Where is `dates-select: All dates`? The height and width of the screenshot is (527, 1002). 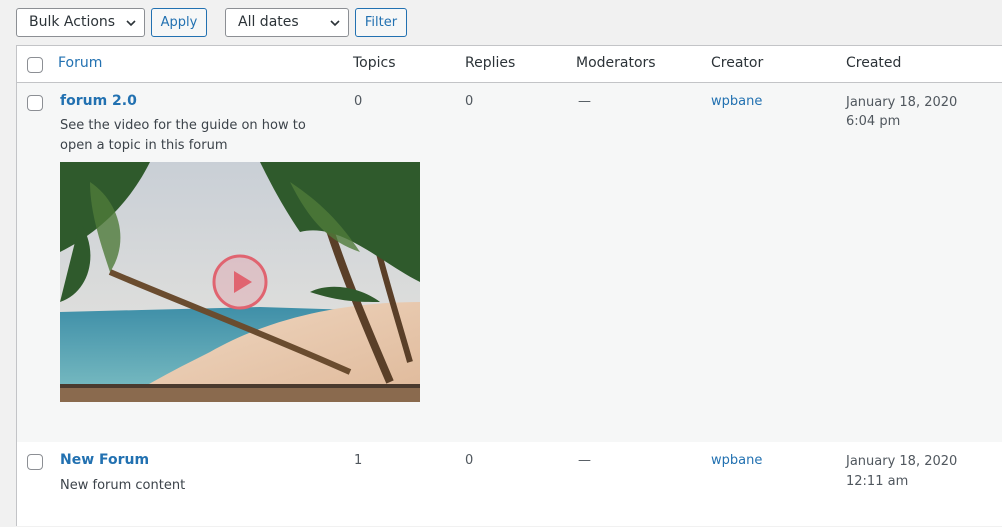 dates-select: All dates is located at coordinates (287, 22).